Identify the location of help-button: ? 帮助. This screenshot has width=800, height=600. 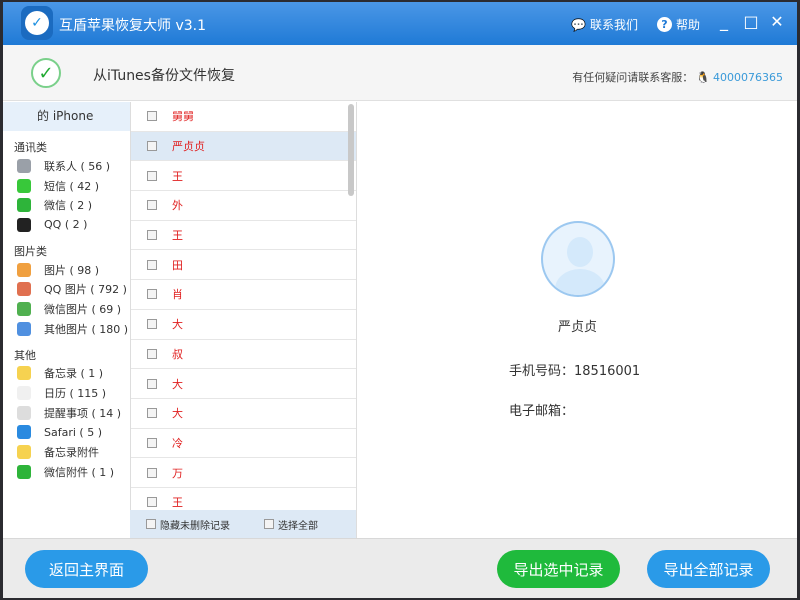
(678, 24).